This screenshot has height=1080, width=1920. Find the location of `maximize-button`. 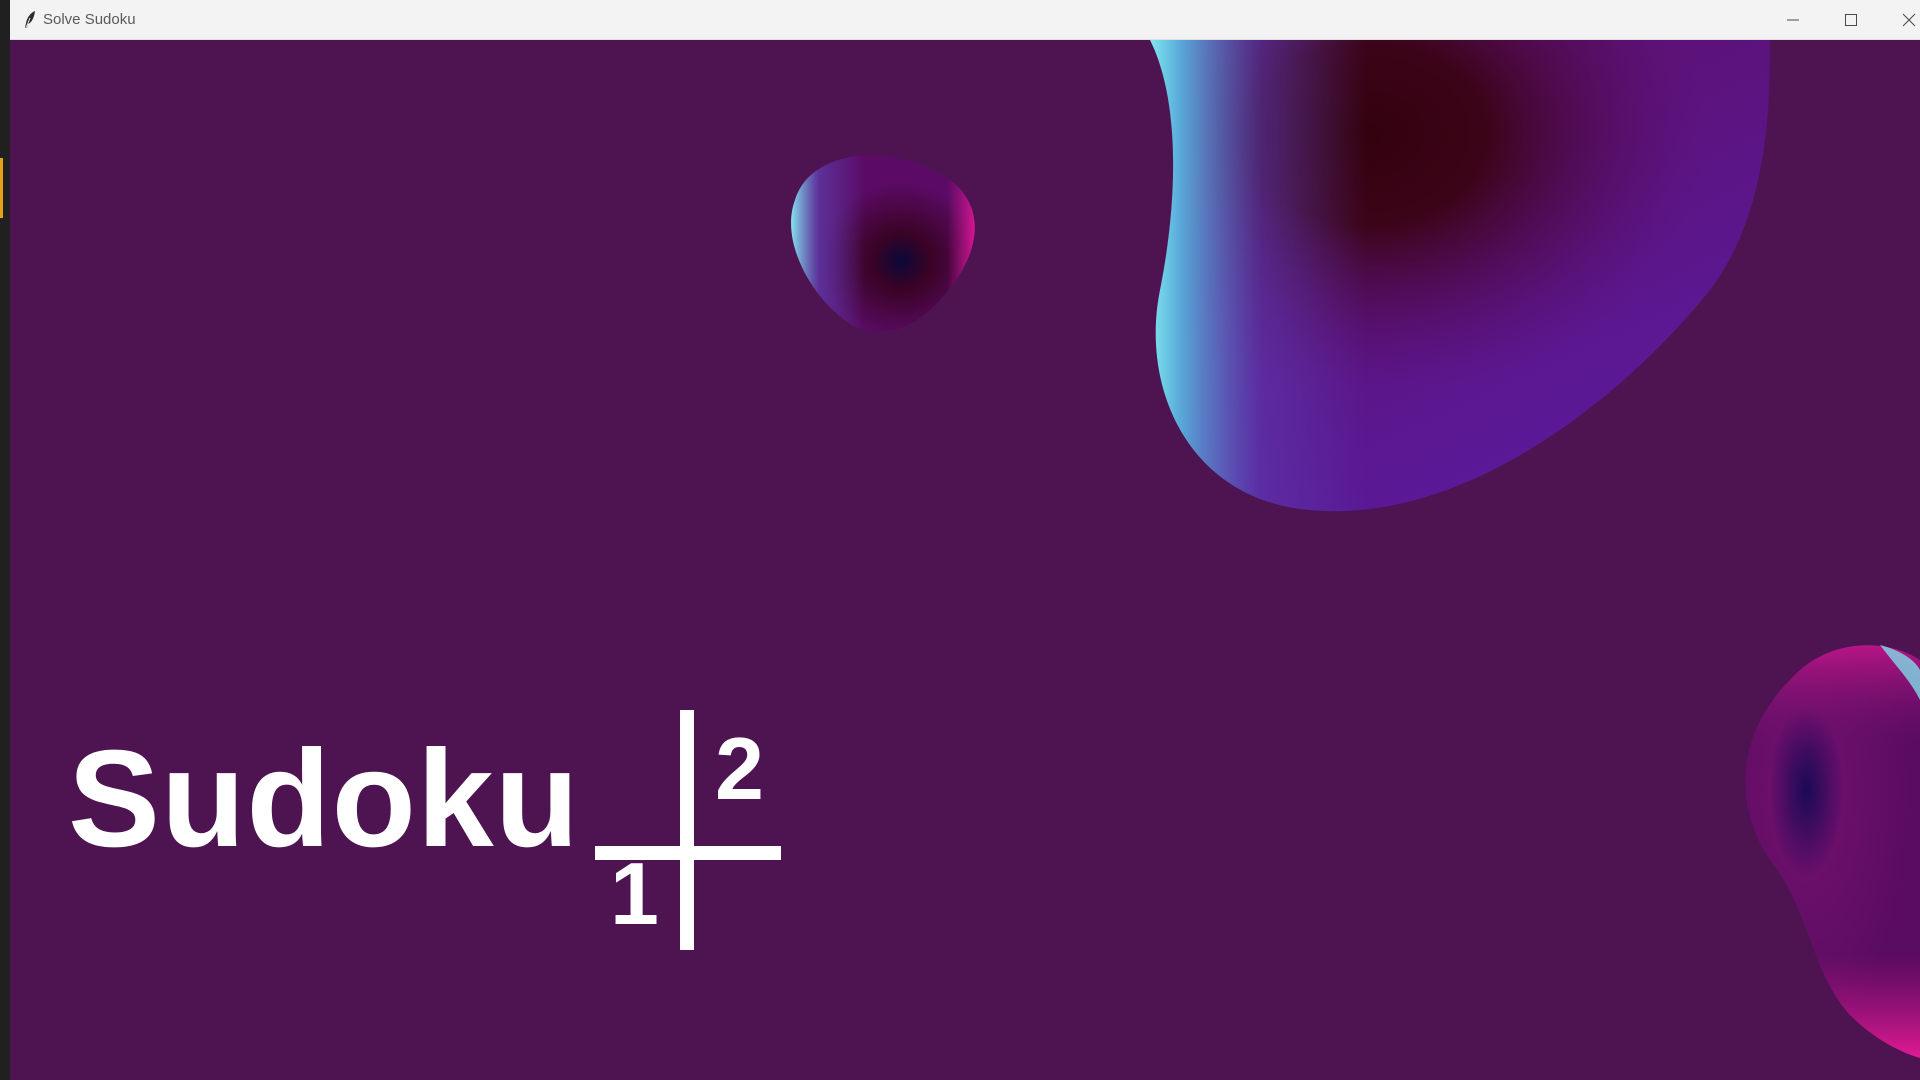

maximize-button is located at coordinates (1851, 20).